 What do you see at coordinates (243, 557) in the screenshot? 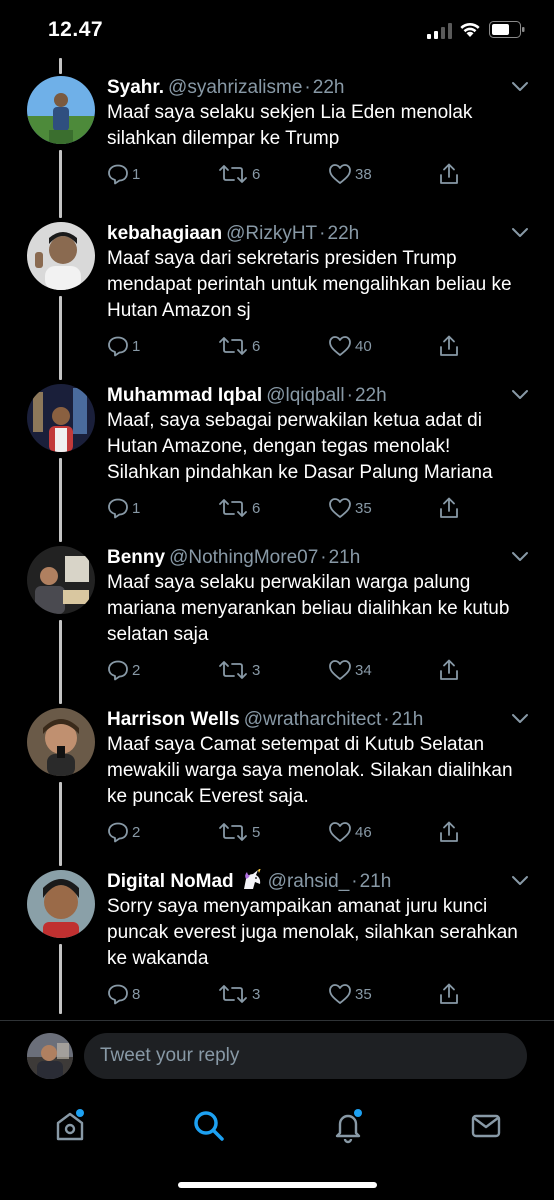
I see `author-handle: @NothingMore07` at bounding box center [243, 557].